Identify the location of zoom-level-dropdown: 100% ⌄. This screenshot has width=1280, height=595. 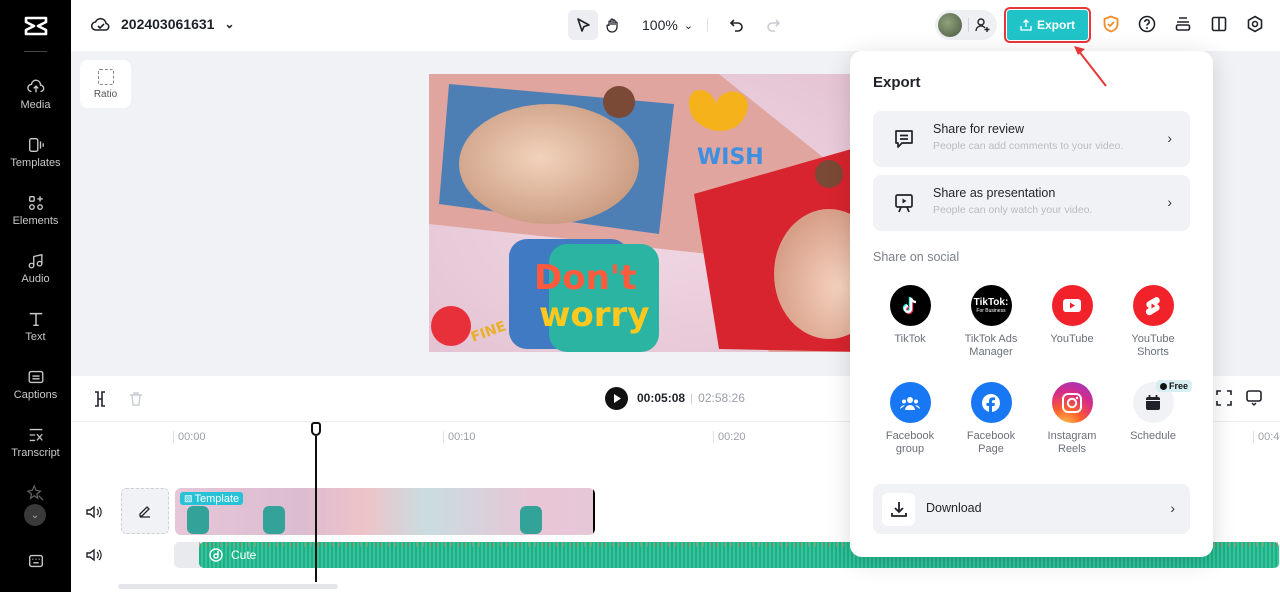
(667, 25).